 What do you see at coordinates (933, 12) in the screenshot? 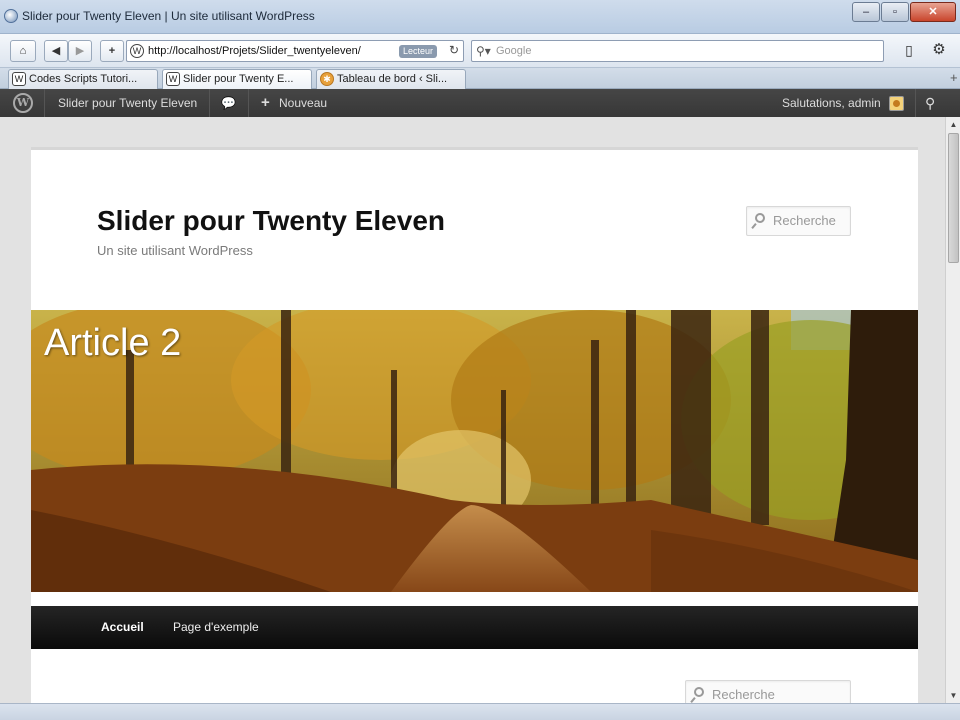
I see `close-button: ✕` at bounding box center [933, 12].